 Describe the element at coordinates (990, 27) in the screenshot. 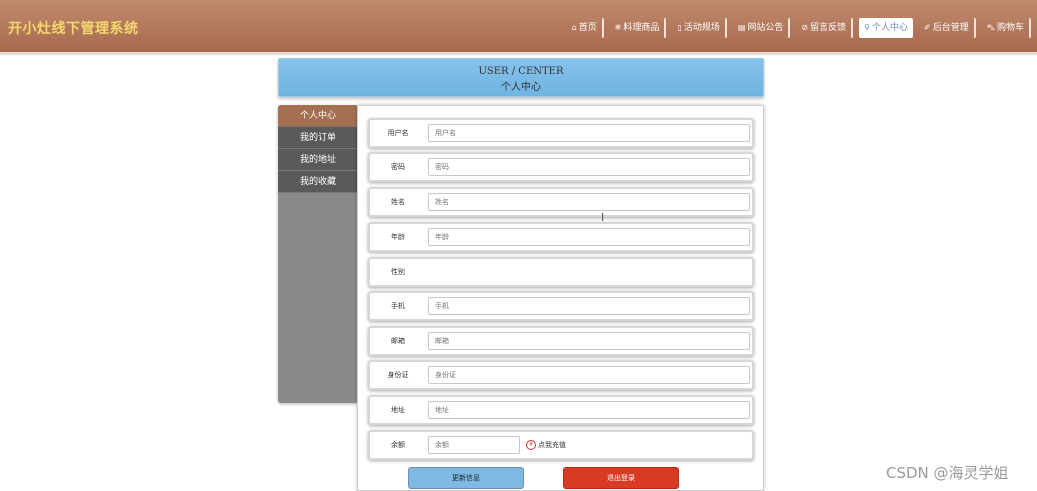

I see `cart-icon: ⛍` at that location.